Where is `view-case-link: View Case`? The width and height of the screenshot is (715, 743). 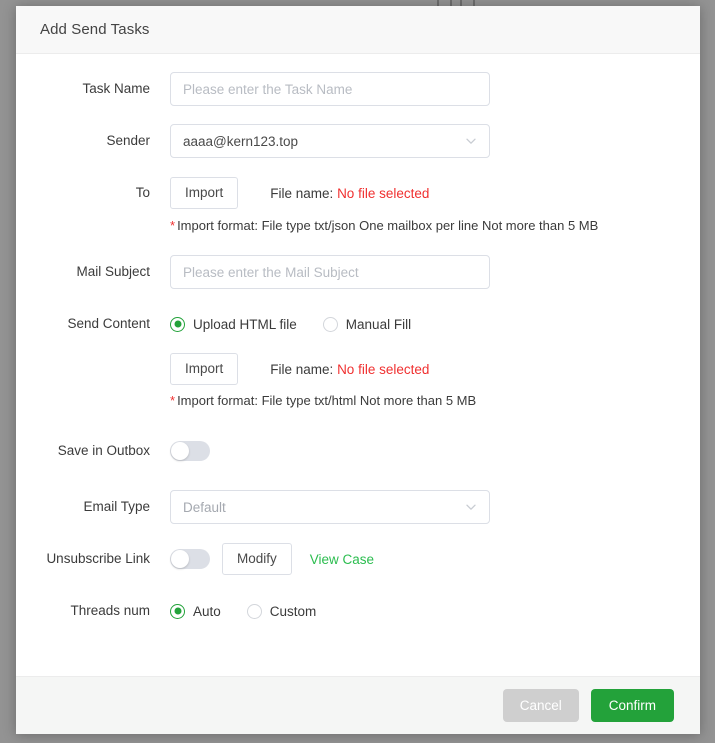
view-case-link: View Case is located at coordinates (342, 559).